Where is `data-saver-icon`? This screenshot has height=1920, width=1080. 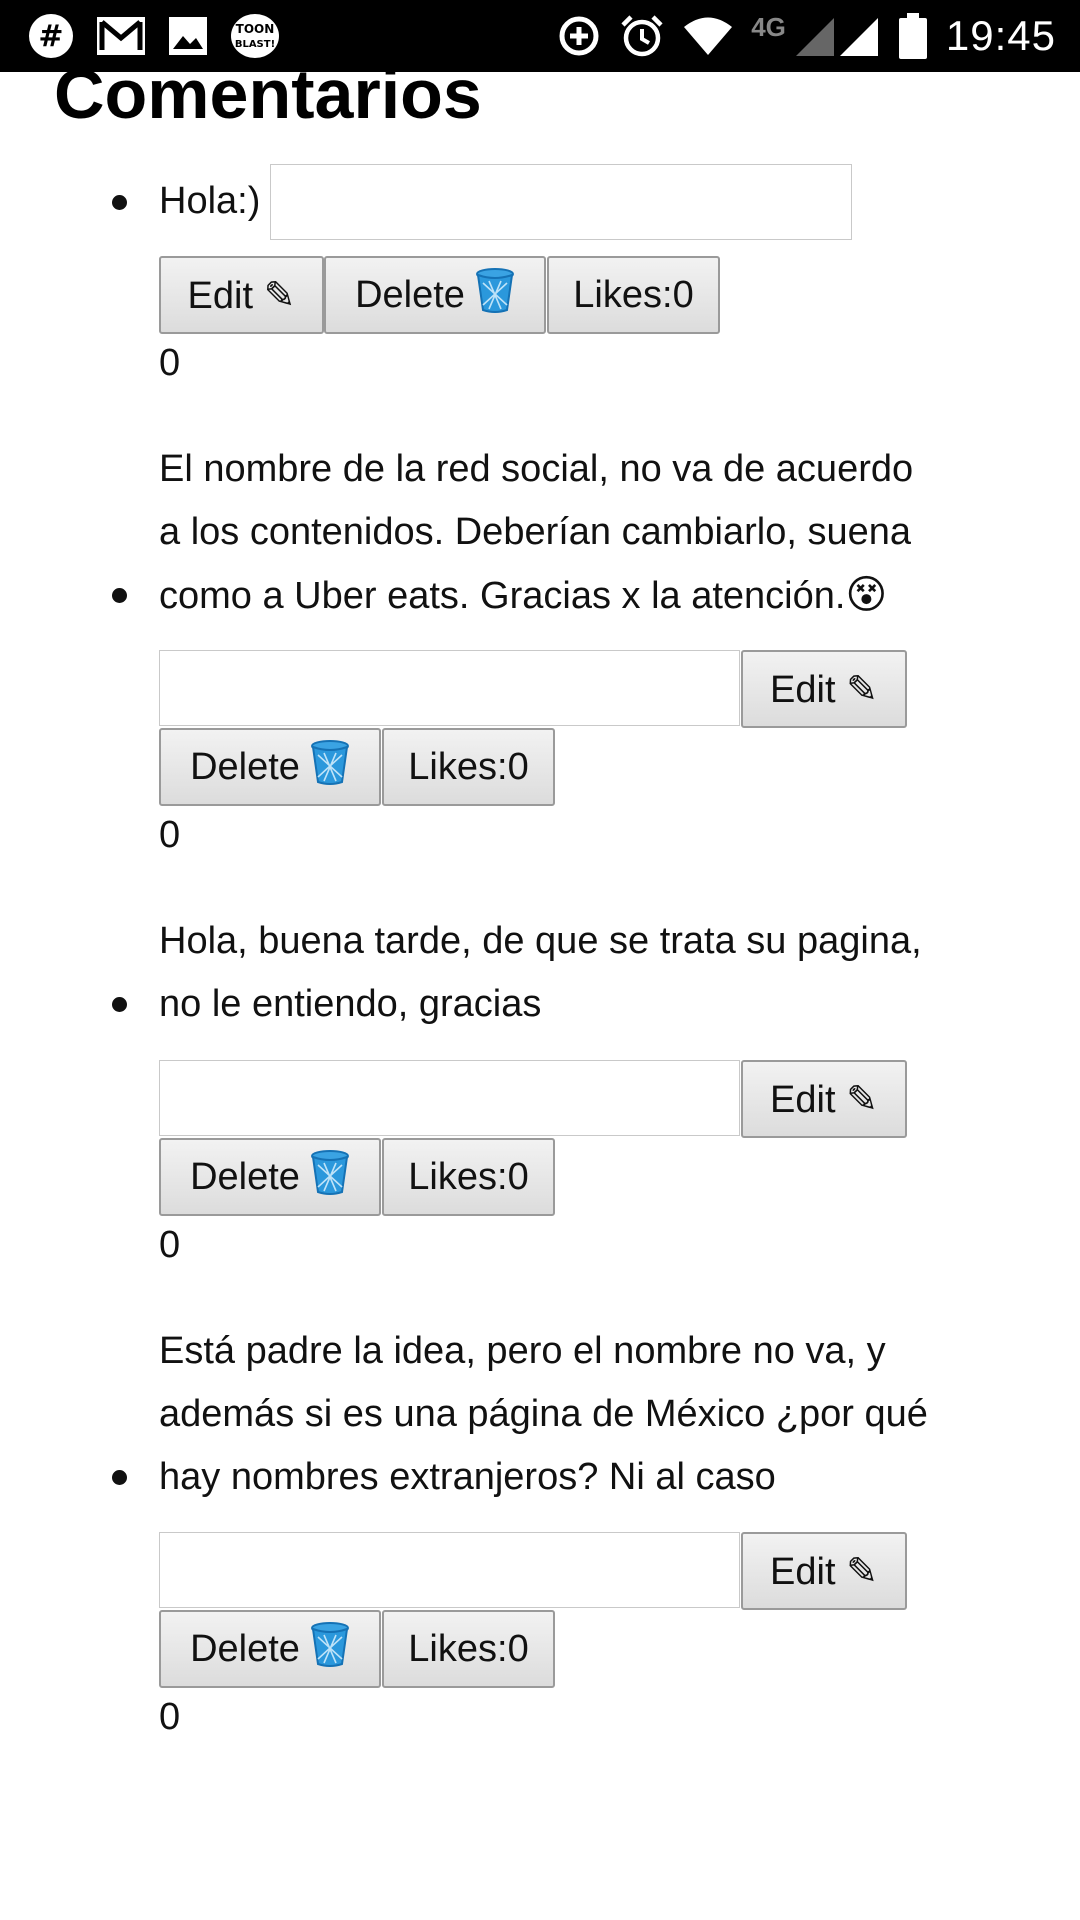 data-saver-icon is located at coordinates (579, 36).